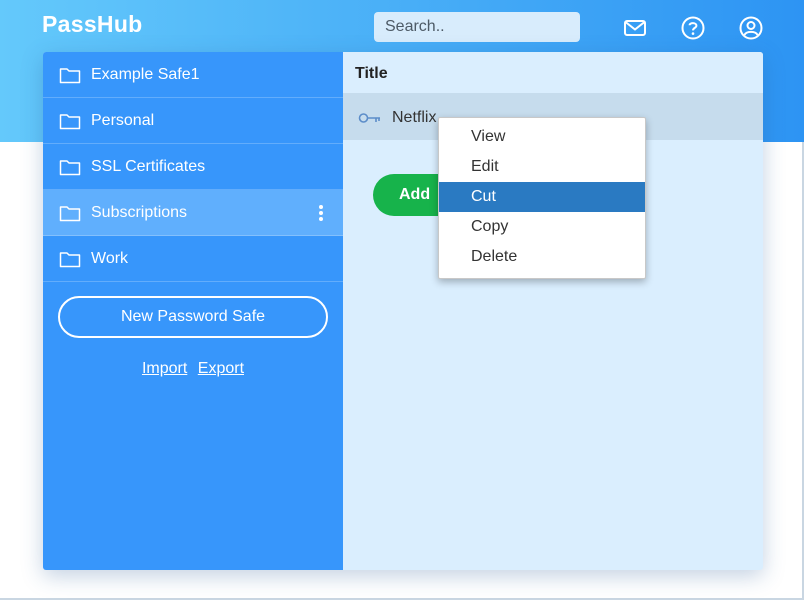  What do you see at coordinates (145, 74) in the screenshot?
I see `safe-label: Example Safe1` at bounding box center [145, 74].